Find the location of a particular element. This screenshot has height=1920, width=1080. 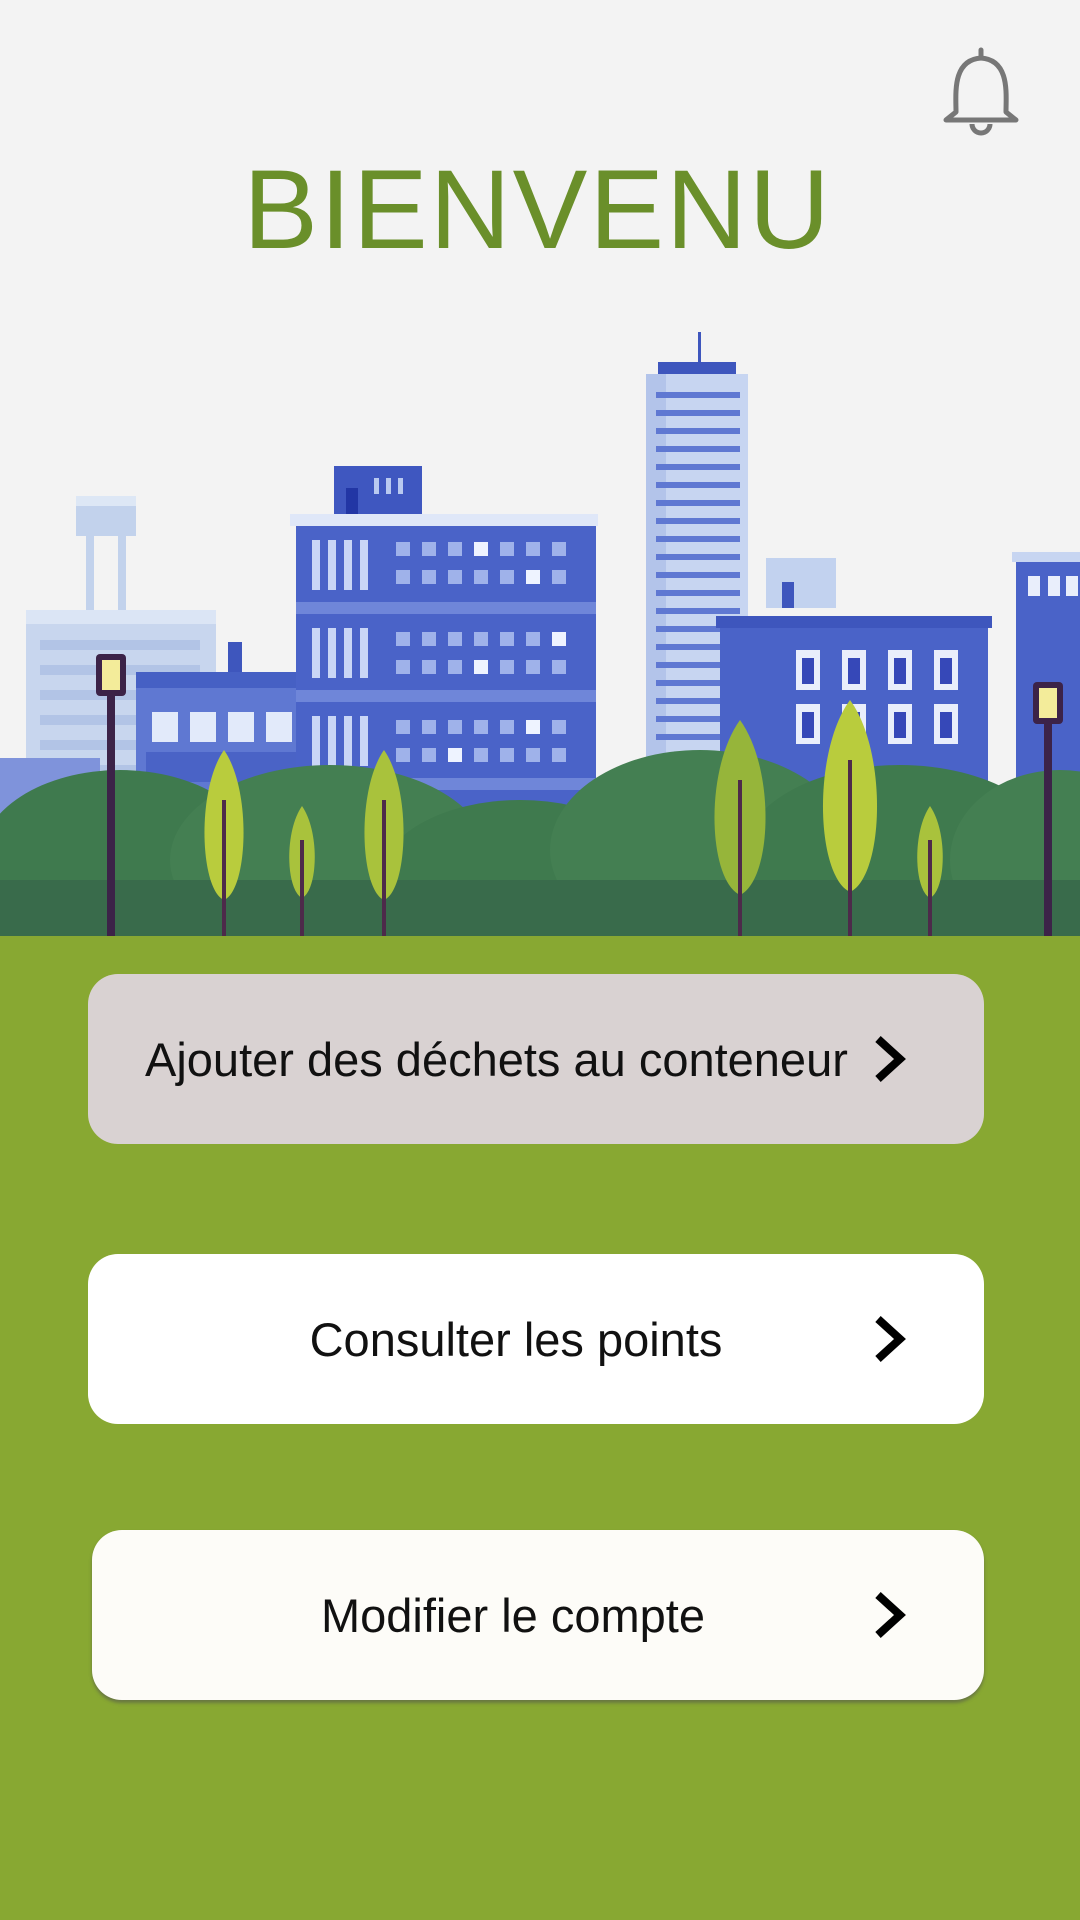

edit-account-button: Modifier le compte is located at coordinates (538, 1615).